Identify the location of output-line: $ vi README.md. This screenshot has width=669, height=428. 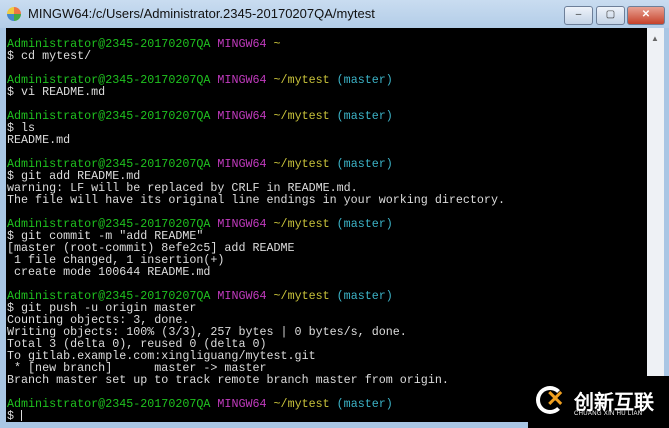
(56, 92).